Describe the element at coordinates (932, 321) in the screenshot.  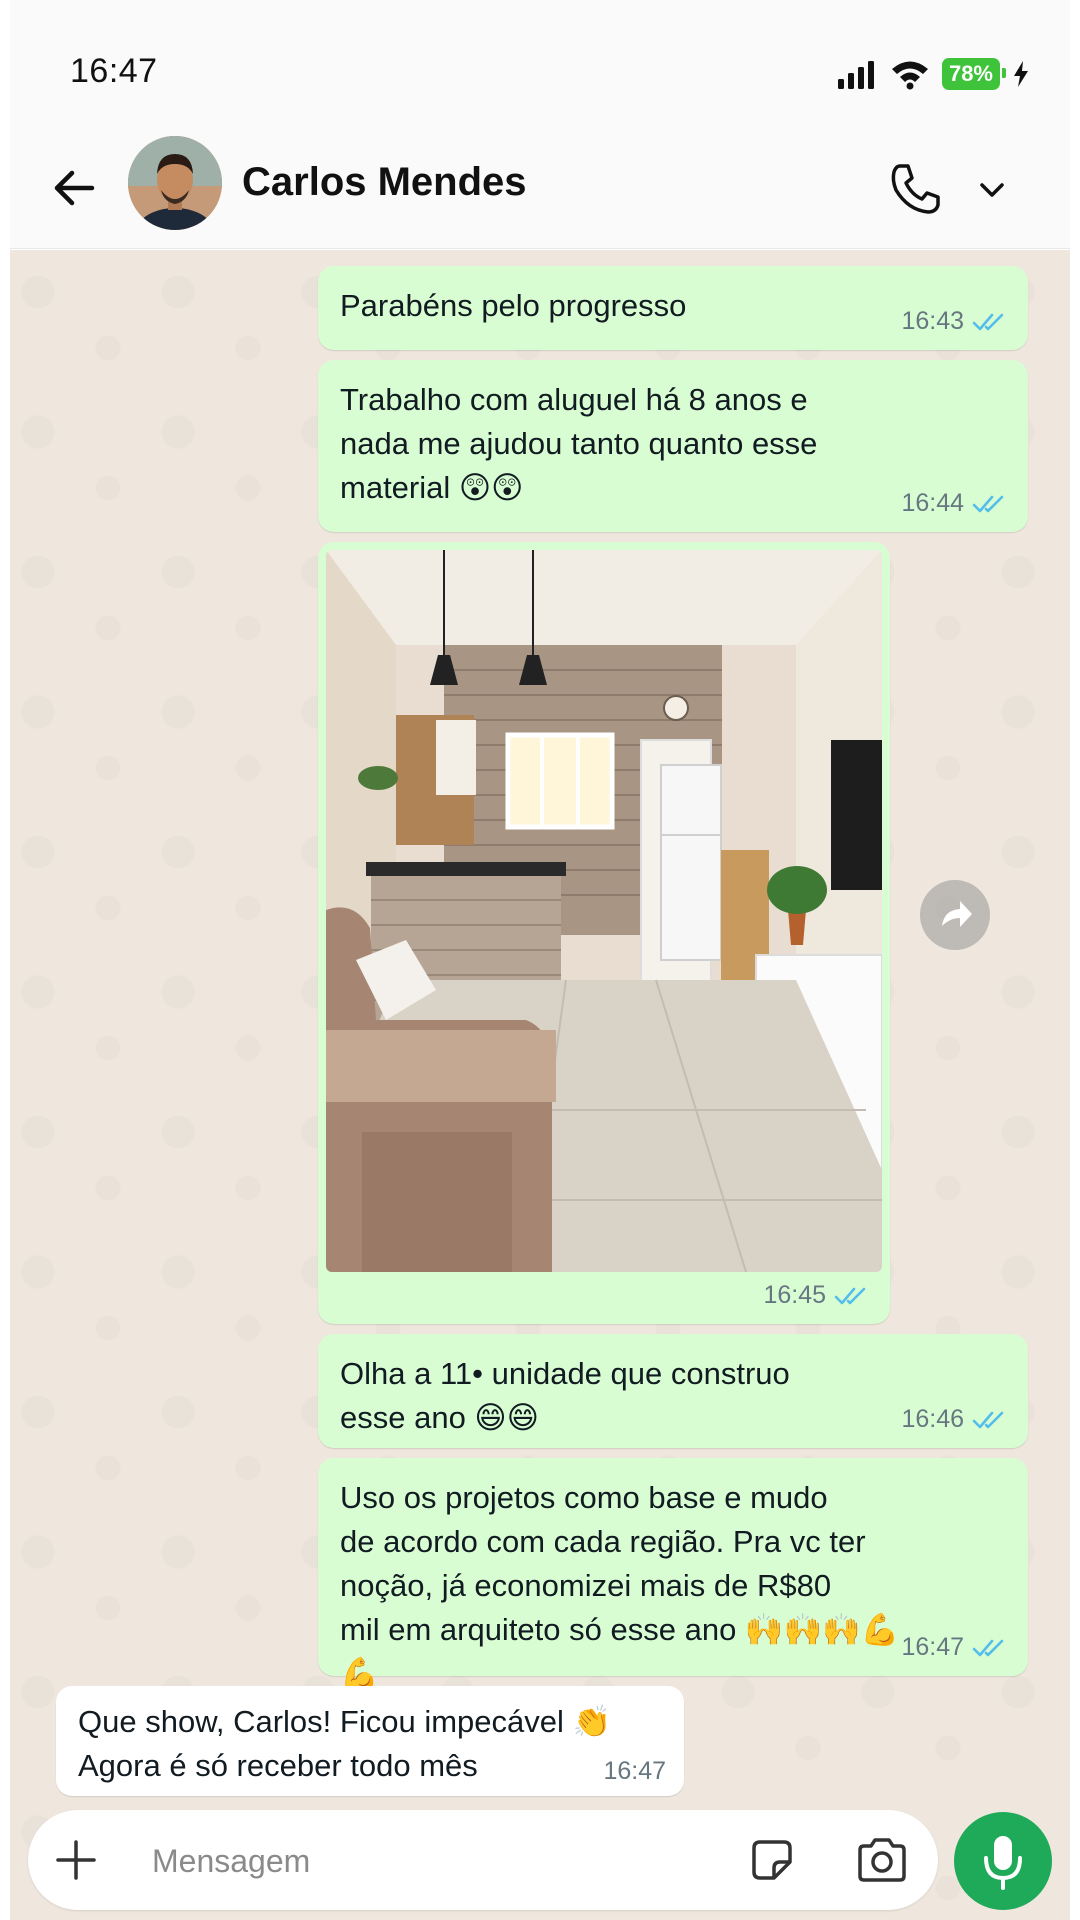
I see `message-time: 16:43` at that location.